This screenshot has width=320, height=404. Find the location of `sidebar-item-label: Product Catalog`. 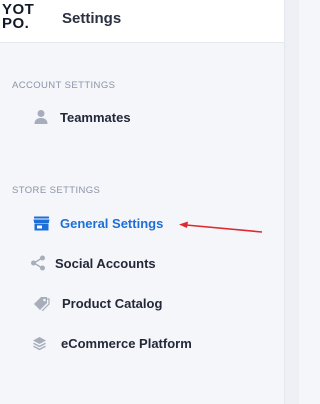

sidebar-item-label: Product Catalog is located at coordinates (112, 303).